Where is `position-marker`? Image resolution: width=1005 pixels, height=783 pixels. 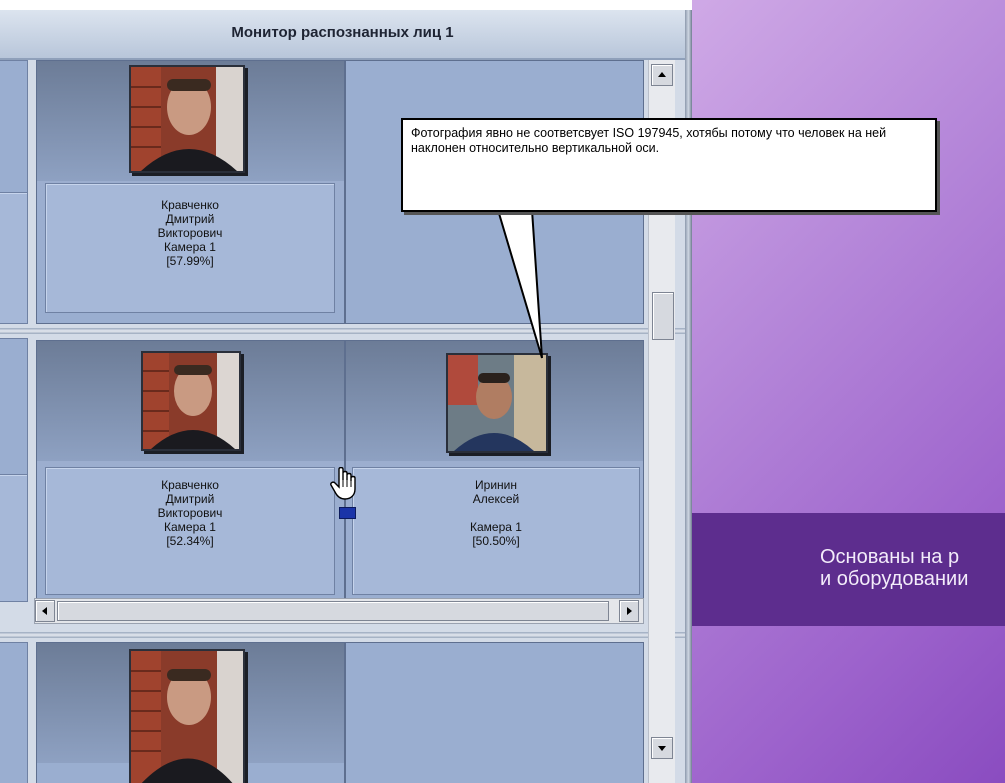 position-marker is located at coordinates (347, 513).